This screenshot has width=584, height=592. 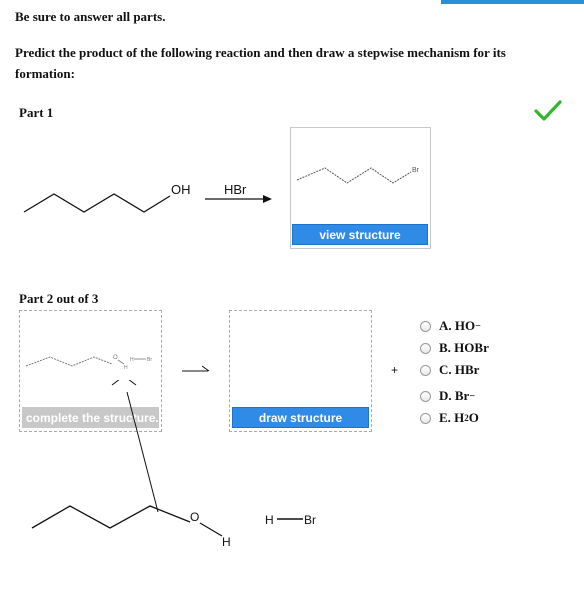 I want to click on option-a: A. HO −, so click(x=454, y=326).